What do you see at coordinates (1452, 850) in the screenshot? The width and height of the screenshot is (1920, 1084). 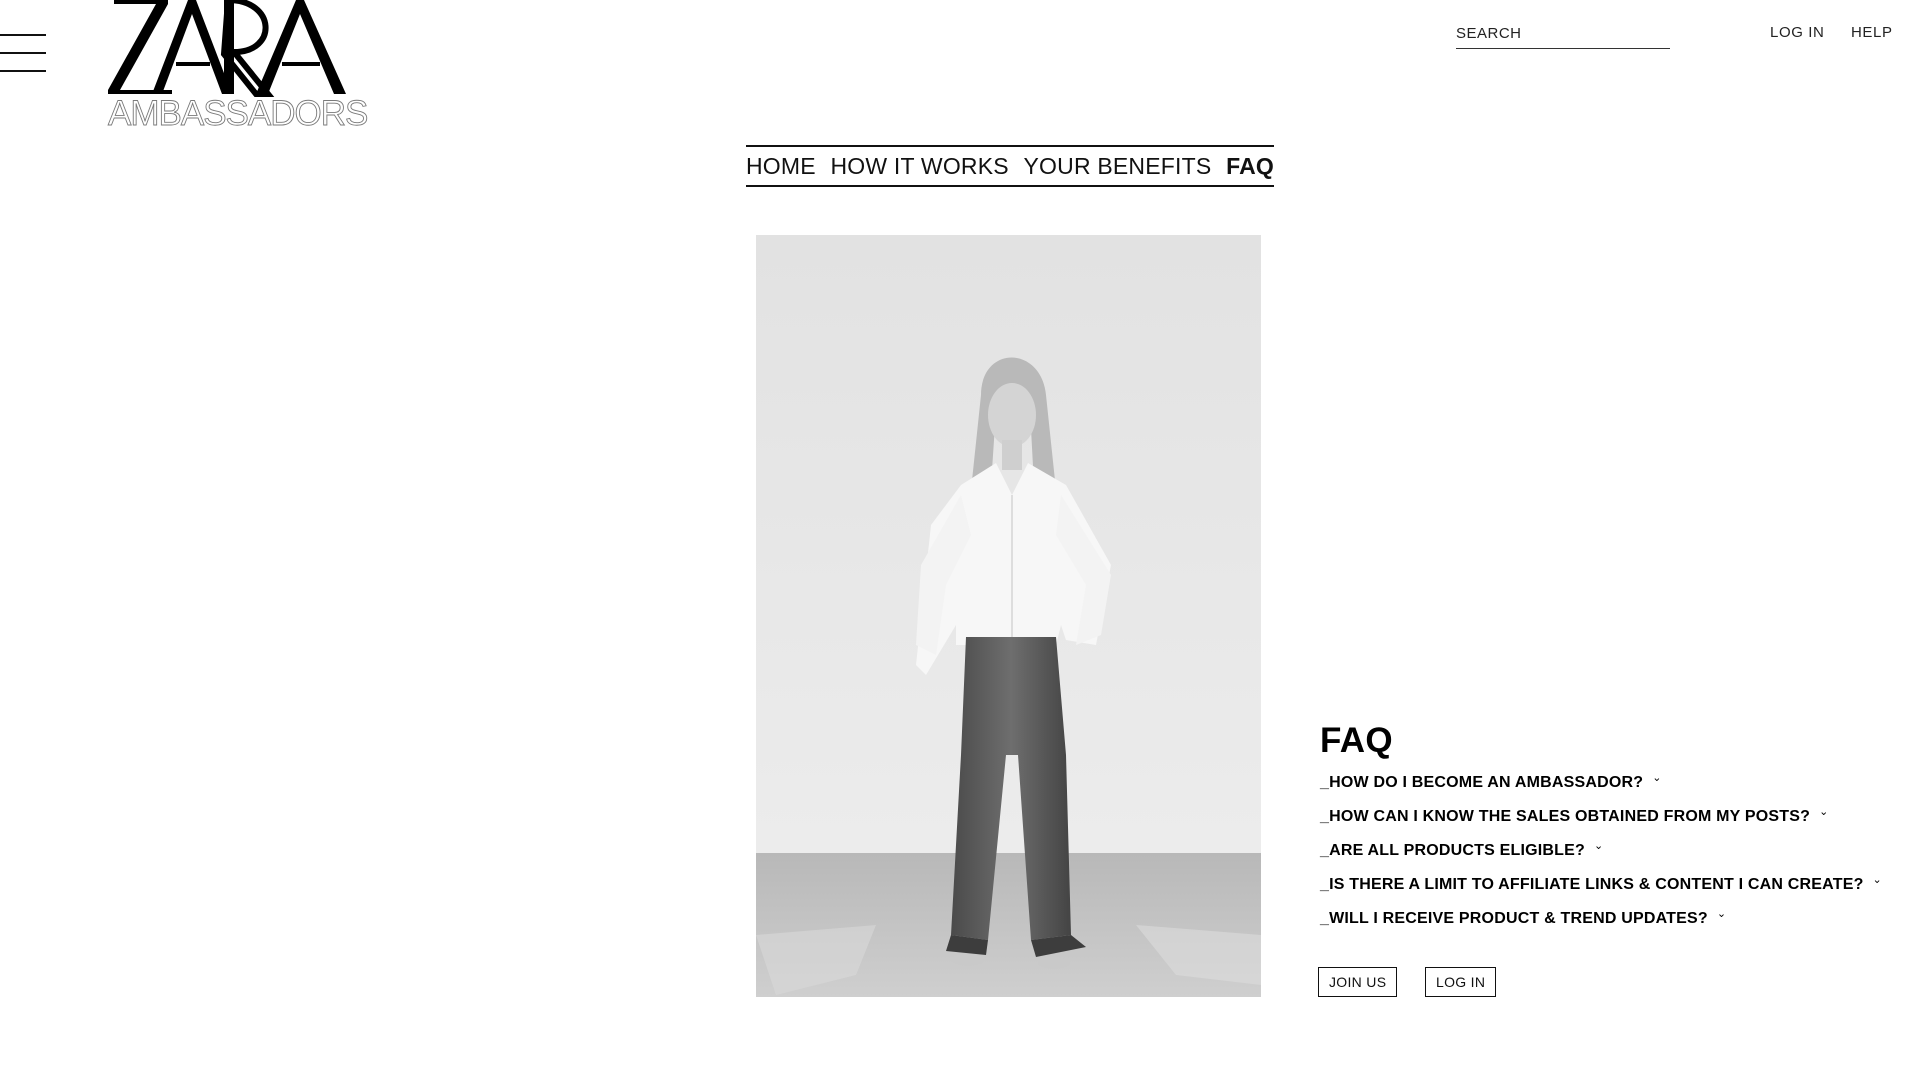 I see `faq-question-text: _ARE ALL PRODUCTS ELIGIBLE?` at bounding box center [1452, 850].